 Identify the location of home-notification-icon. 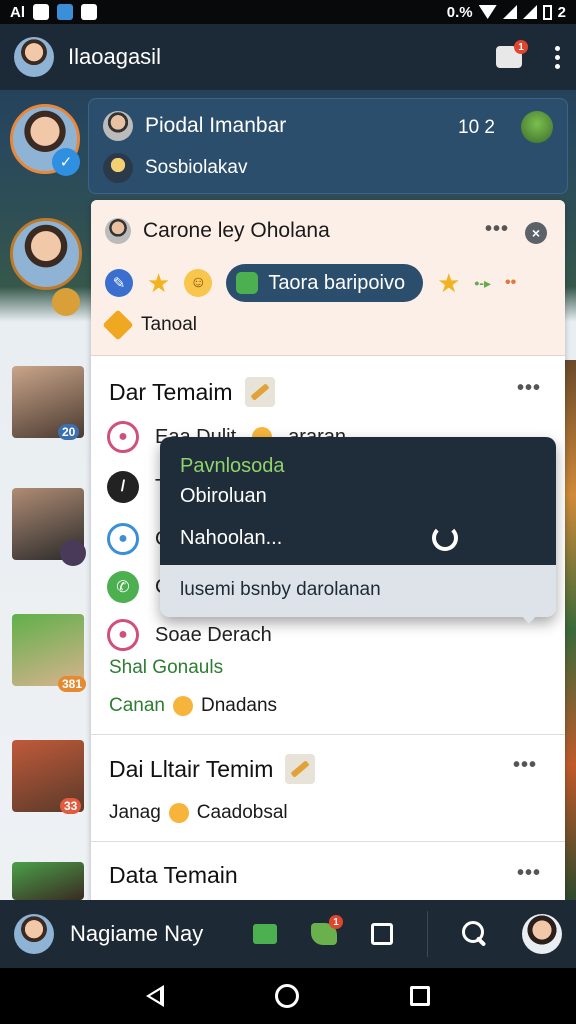
(89, 12).